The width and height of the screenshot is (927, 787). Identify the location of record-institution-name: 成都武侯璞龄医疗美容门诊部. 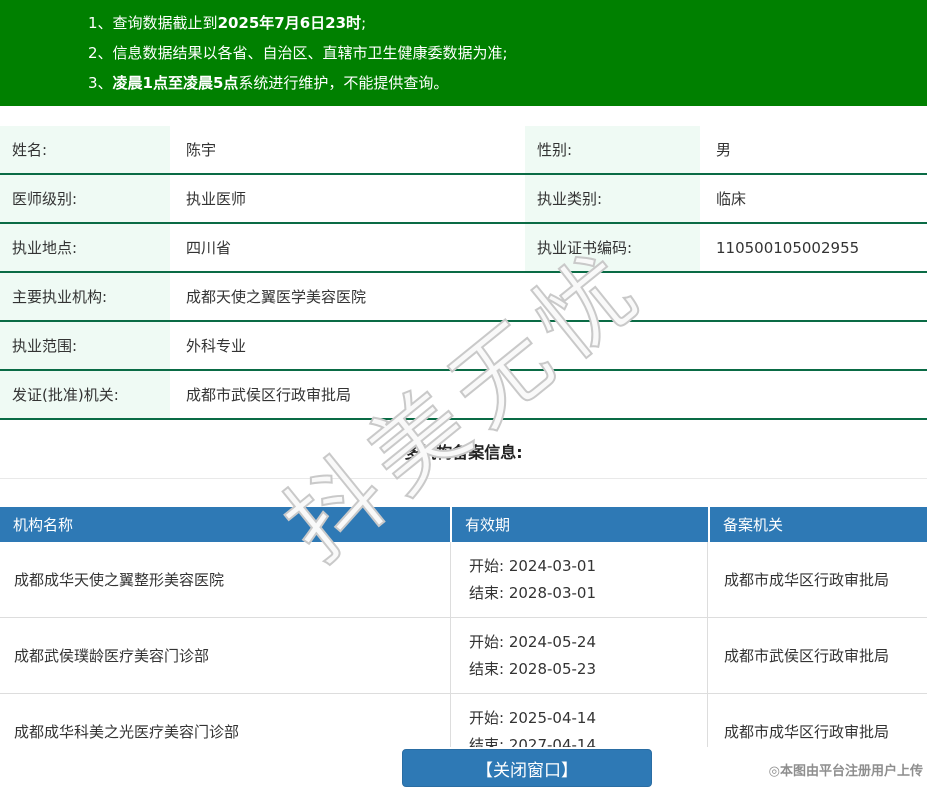
(112, 656).